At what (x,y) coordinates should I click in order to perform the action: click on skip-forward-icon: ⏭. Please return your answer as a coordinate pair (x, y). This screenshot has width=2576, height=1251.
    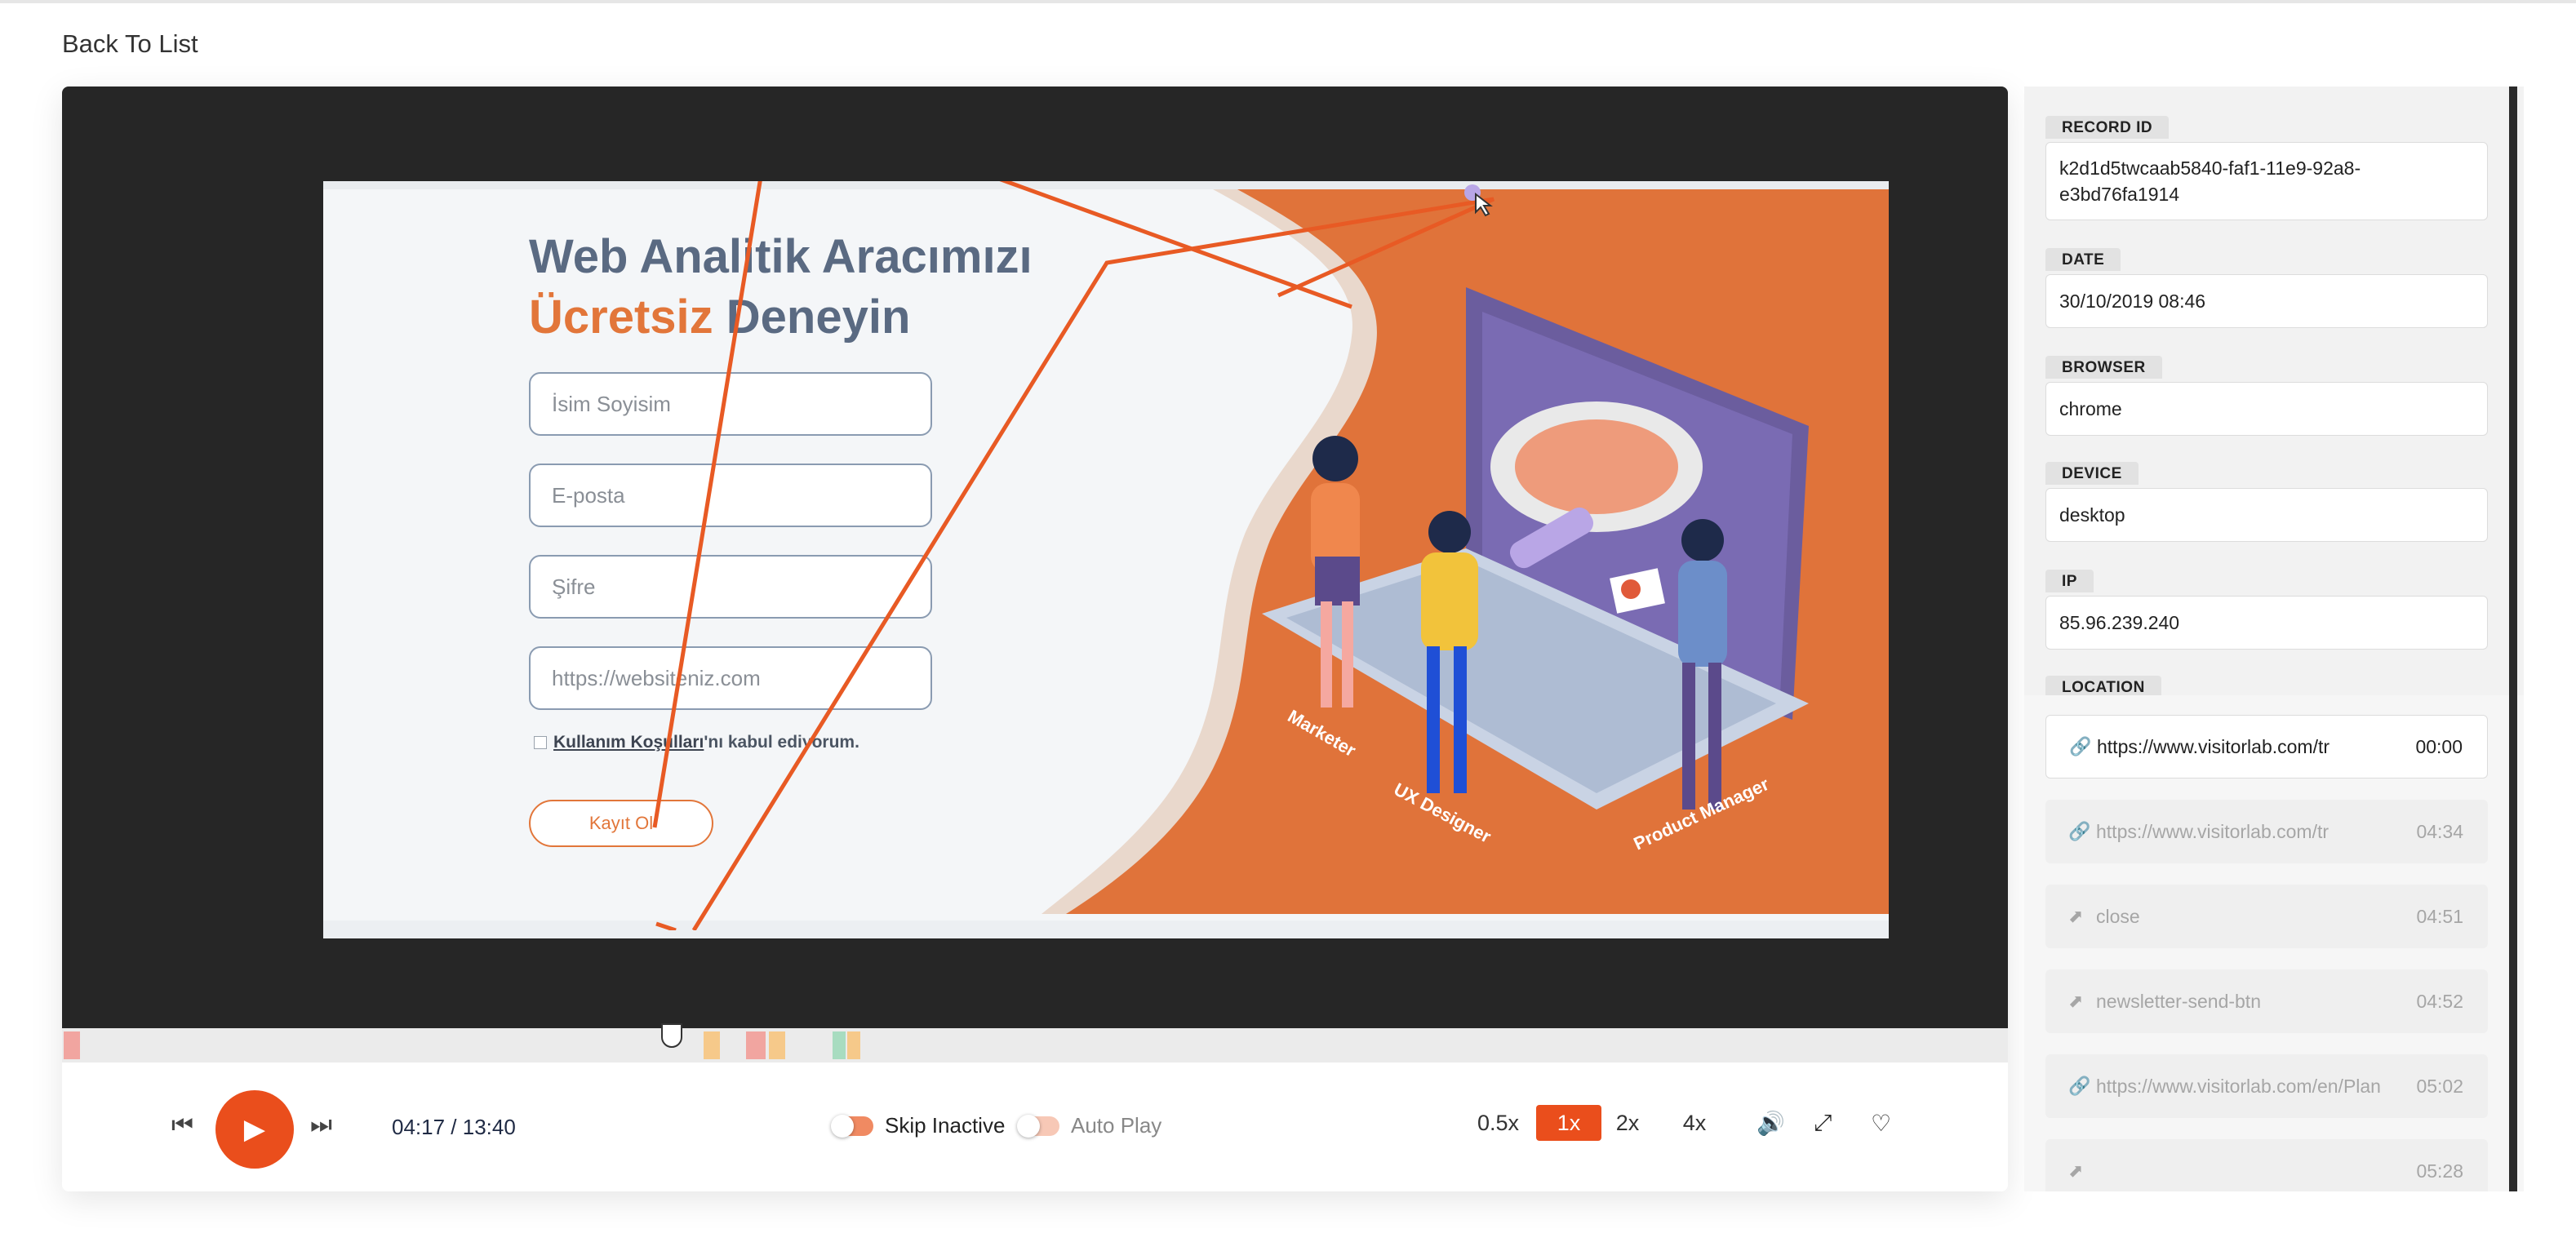
    Looking at the image, I should click on (321, 1125).